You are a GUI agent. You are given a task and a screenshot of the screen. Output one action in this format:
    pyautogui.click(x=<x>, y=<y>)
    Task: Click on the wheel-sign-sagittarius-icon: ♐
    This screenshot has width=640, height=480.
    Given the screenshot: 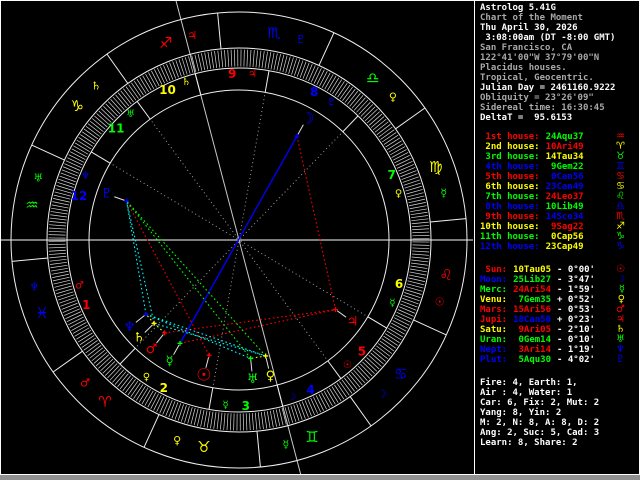 What is the action you would take?
    pyautogui.click(x=165, y=43)
    